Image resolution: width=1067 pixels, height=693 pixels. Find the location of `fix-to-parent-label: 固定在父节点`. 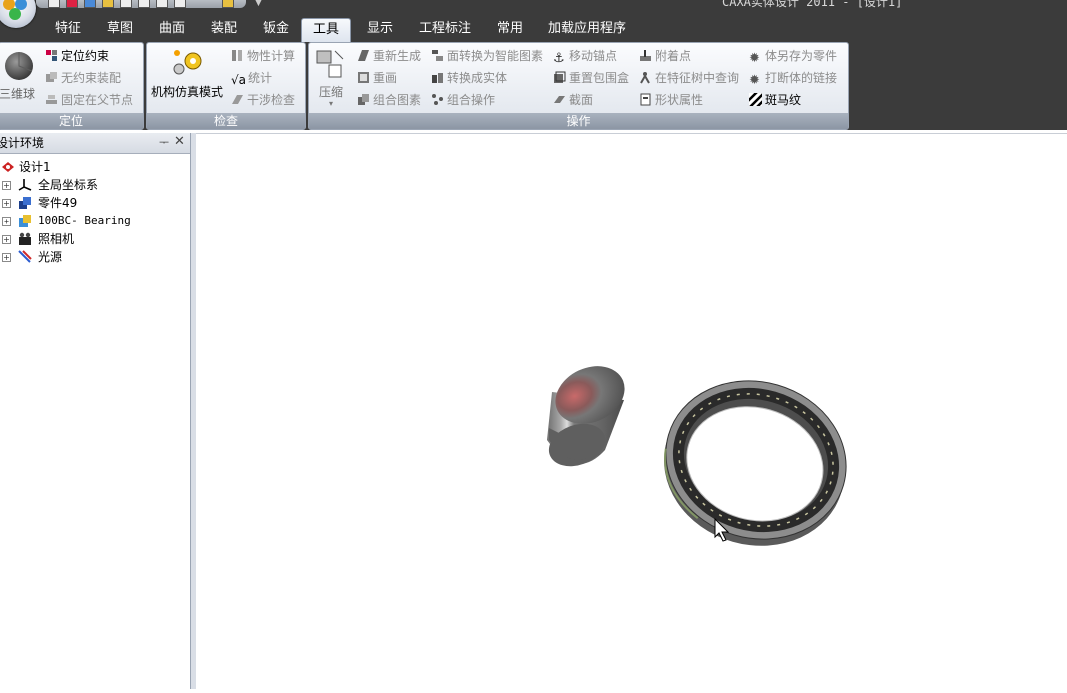

fix-to-parent-label: 固定在父节点 is located at coordinates (97, 100).